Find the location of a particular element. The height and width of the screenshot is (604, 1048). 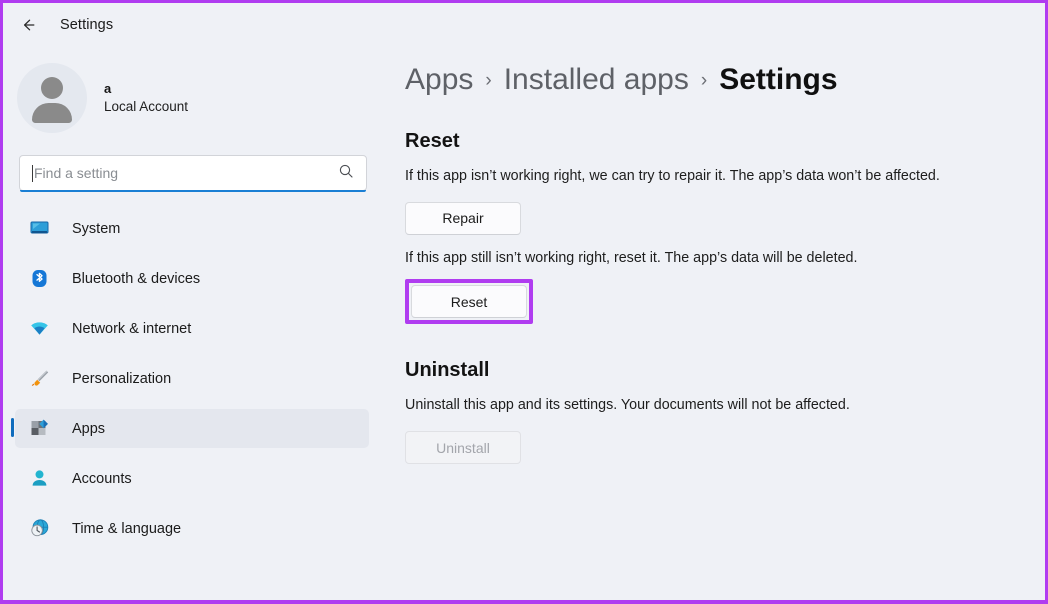

sidebar-item-network-internet: Network & internet is located at coordinates (192, 328).